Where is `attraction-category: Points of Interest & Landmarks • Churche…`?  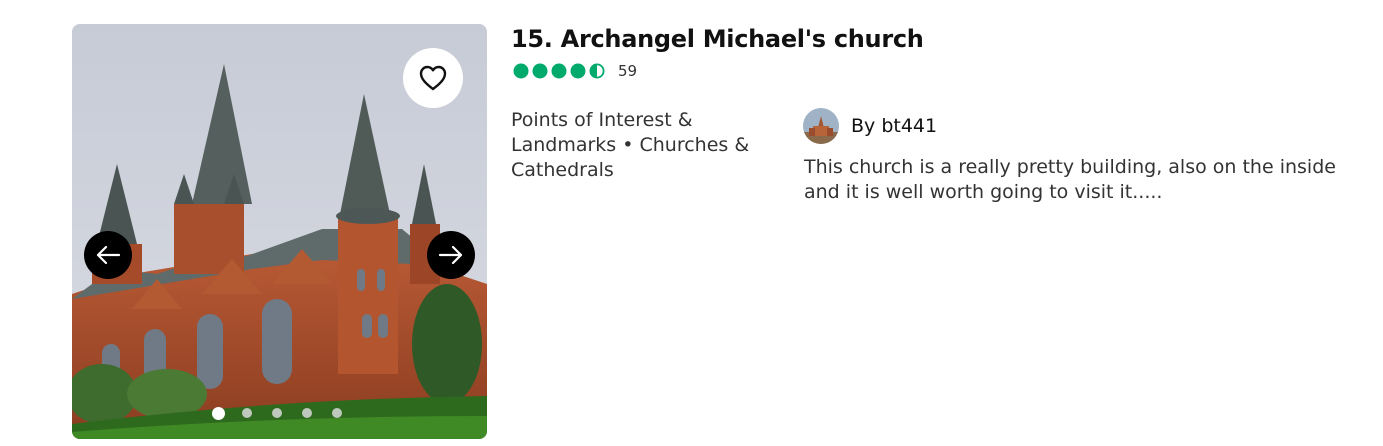
attraction-category: Points of Interest & Landmarks • Churche… is located at coordinates (630, 145).